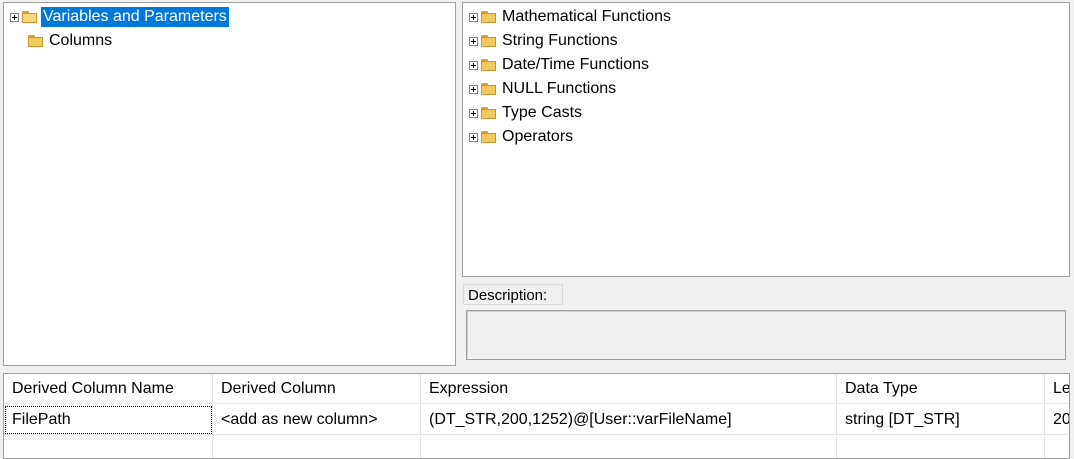 The width and height of the screenshot is (1074, 459). I want to click on tree-item-type-casts: Type Casts, so click(526, 113).